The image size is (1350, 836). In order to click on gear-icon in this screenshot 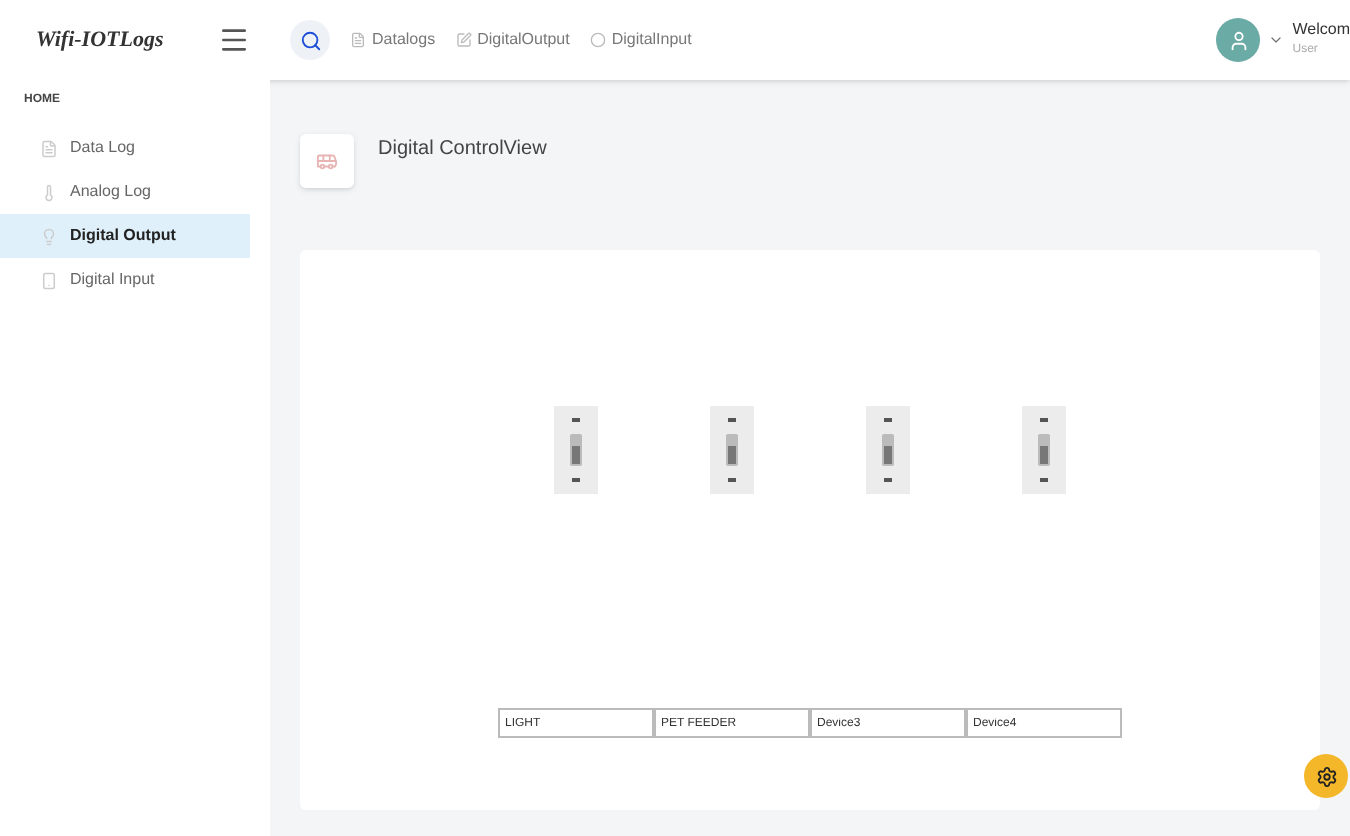, I will do `click(1326, 776)`.